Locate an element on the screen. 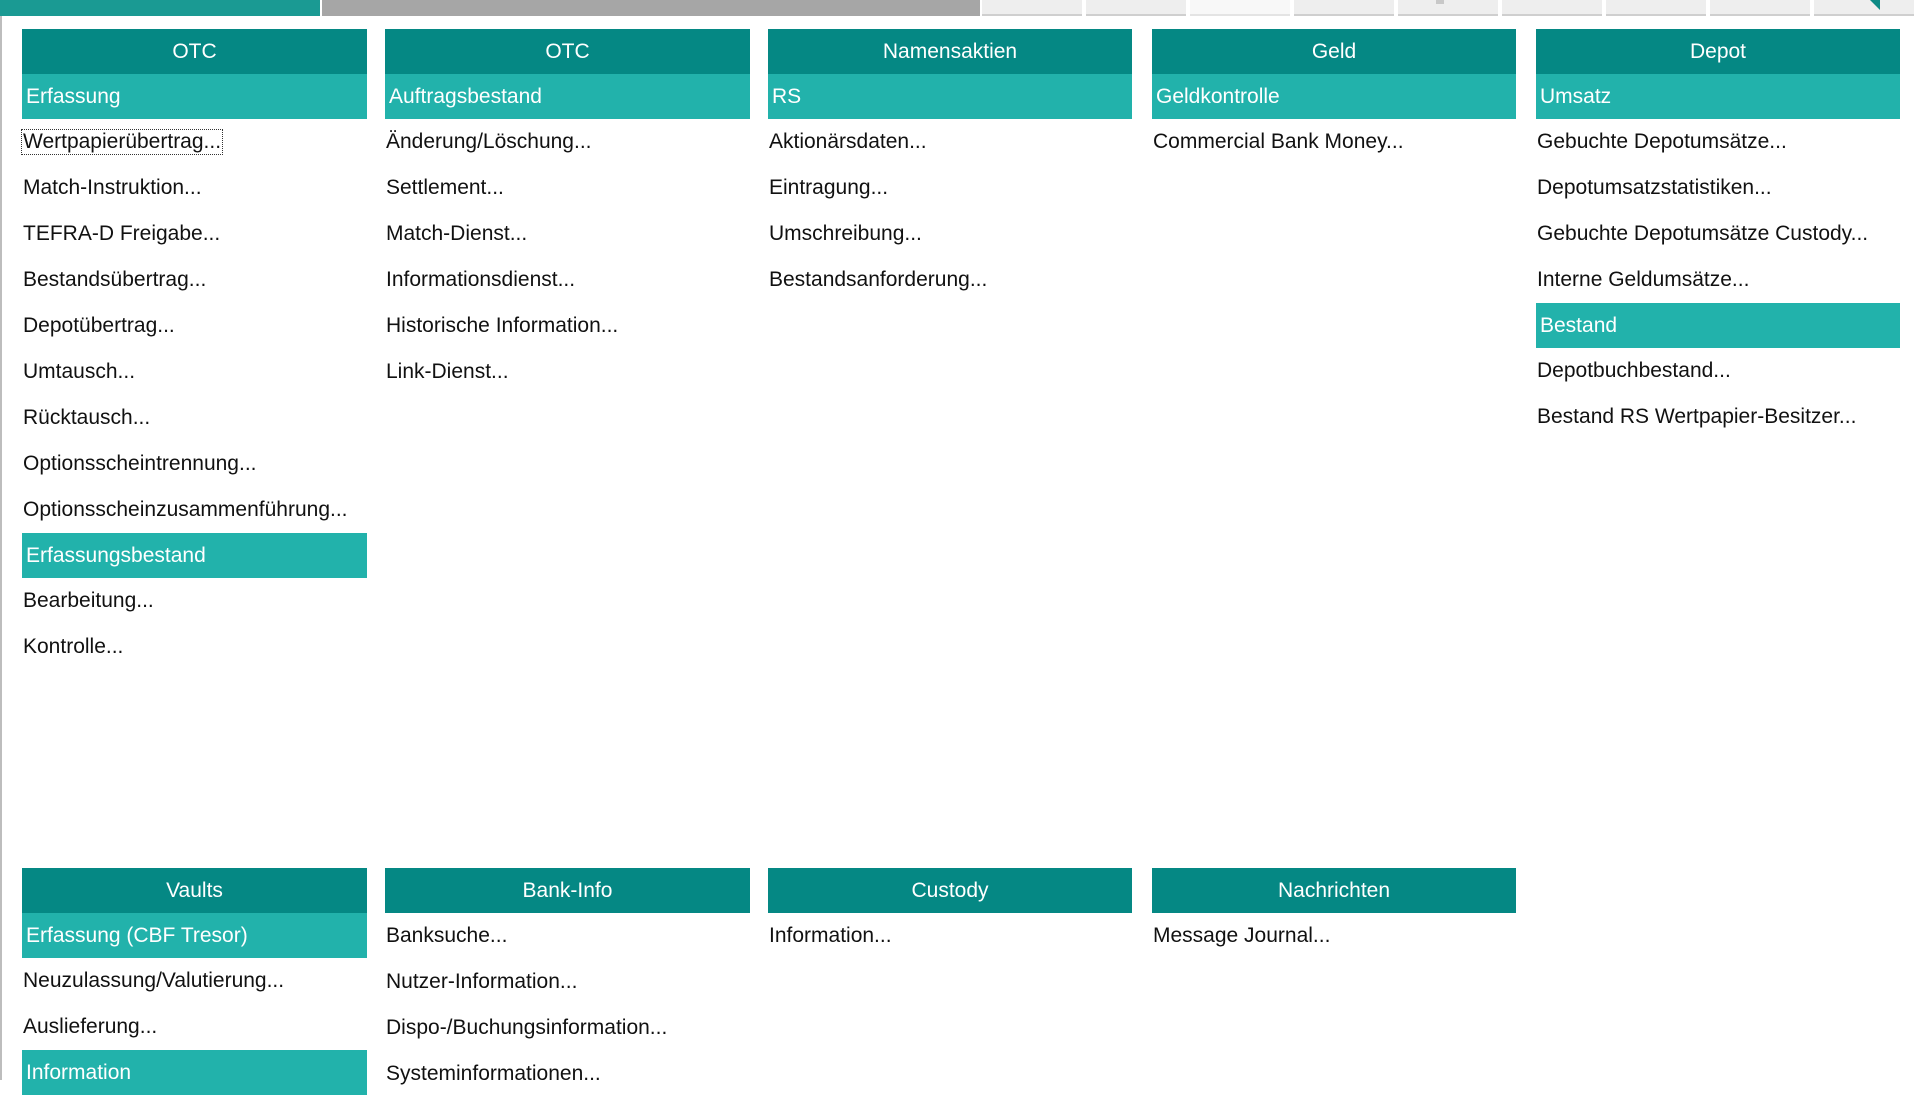  section-header: Auftragsbestand is located at coordinates (567, 96).